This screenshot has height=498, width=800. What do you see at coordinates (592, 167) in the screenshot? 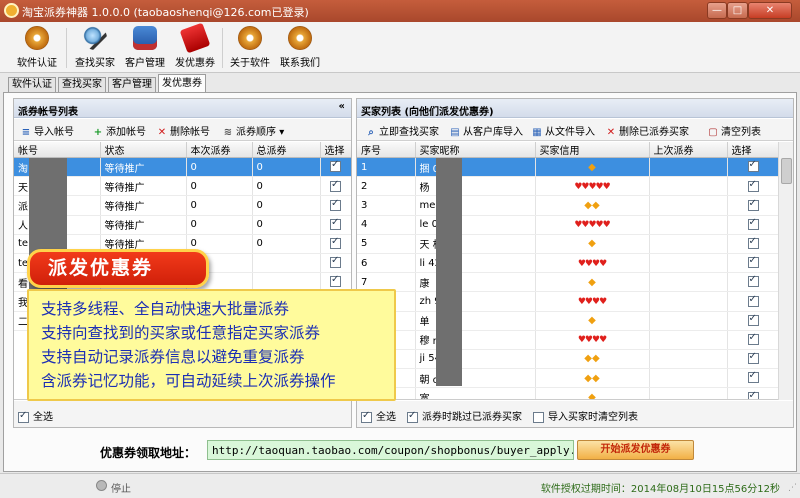
I see `buyer-credit-cell: ◆` at bounding box center [592, 167].